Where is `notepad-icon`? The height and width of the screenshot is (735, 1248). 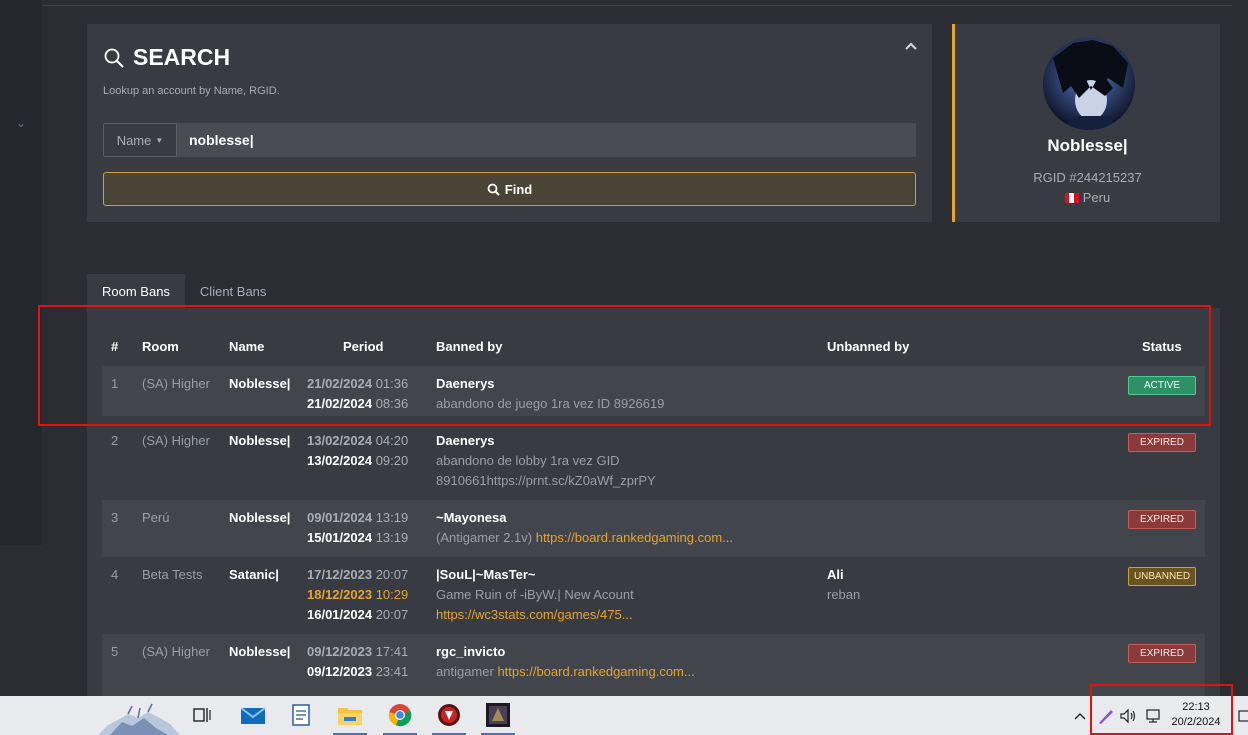
notepad-icon is located at coordinates (301, 715).